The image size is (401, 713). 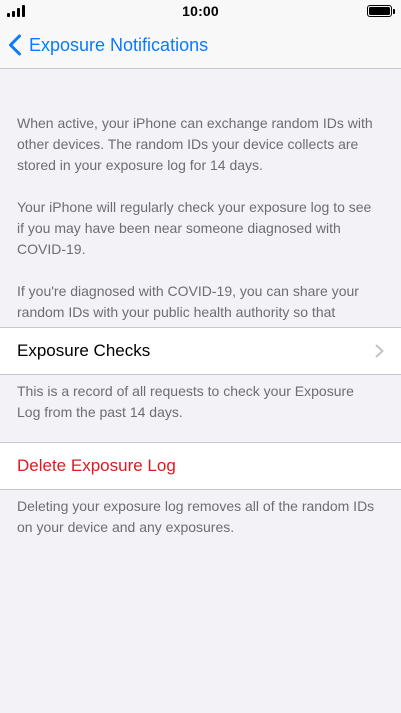 I want to click on status-time: 10:00, so click(x=200, y=11).